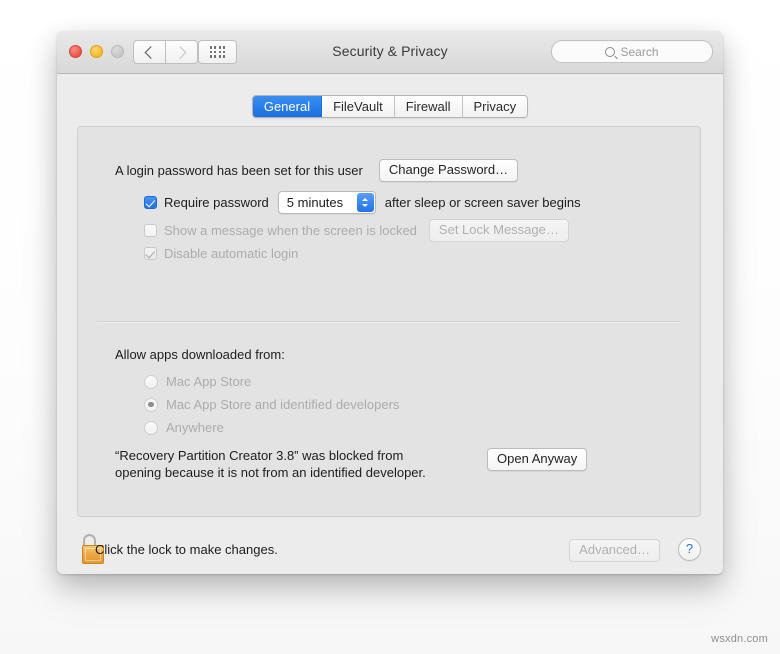 This screenshot has height=654, width=780. Describe the element at coordinates (290, 230) in the screenshot. I see `show-lock-message-label: Show a message when the screen is locked` at that location.